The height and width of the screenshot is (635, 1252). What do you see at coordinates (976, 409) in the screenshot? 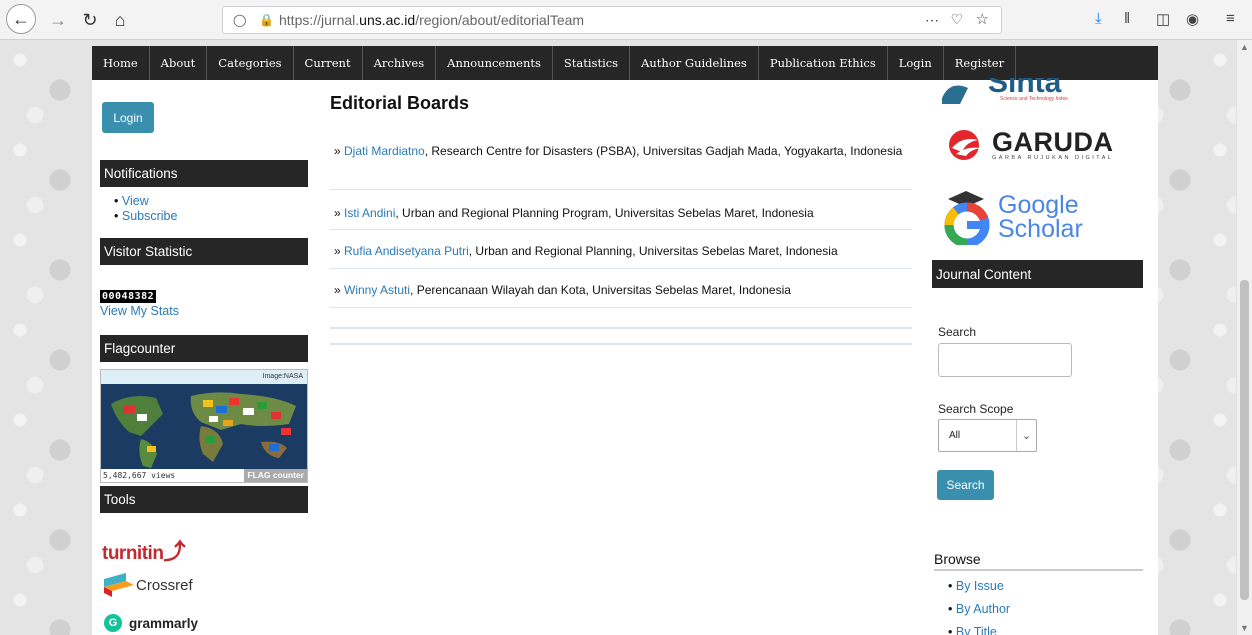
I see `search-scope-label: Search Scope` at bounding box center [976, 409].